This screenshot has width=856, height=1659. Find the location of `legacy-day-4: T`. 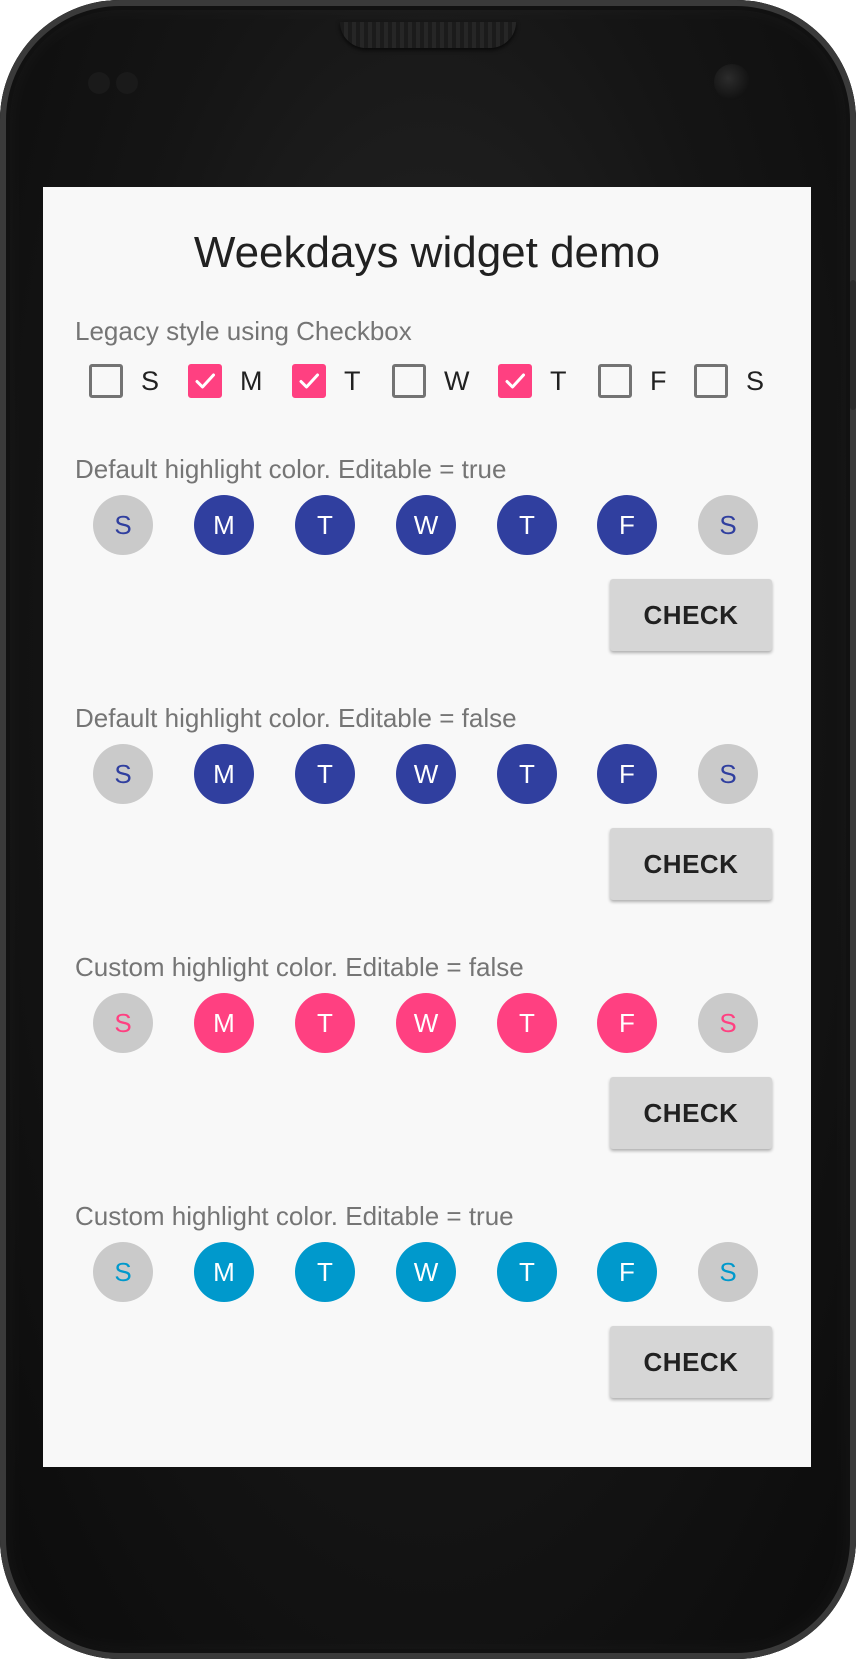

legacy-day-4: T is located at coordinates (532, 381).